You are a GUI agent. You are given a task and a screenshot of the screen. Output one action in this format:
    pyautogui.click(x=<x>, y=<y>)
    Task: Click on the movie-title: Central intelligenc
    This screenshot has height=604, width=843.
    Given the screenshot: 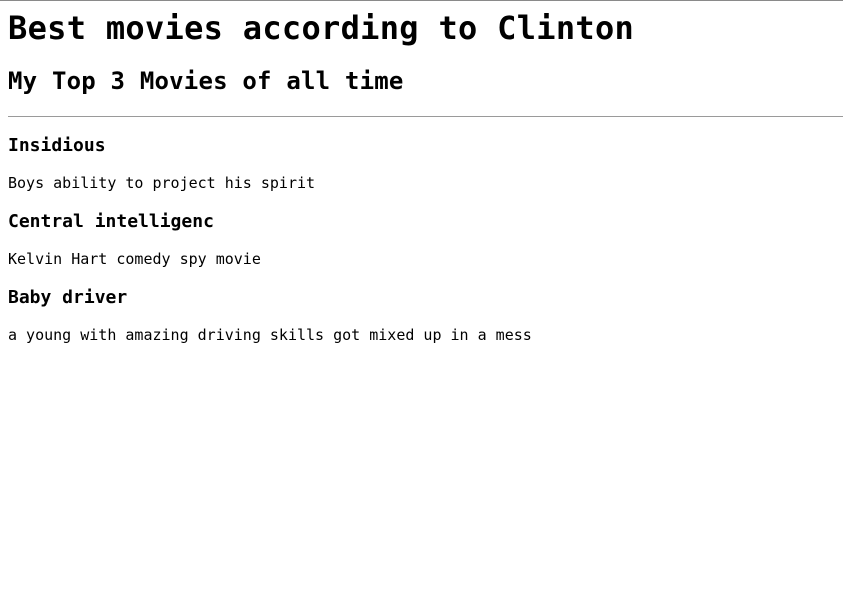 What is the action you would take?
    pyautogui.click(x=111, y=221)
    